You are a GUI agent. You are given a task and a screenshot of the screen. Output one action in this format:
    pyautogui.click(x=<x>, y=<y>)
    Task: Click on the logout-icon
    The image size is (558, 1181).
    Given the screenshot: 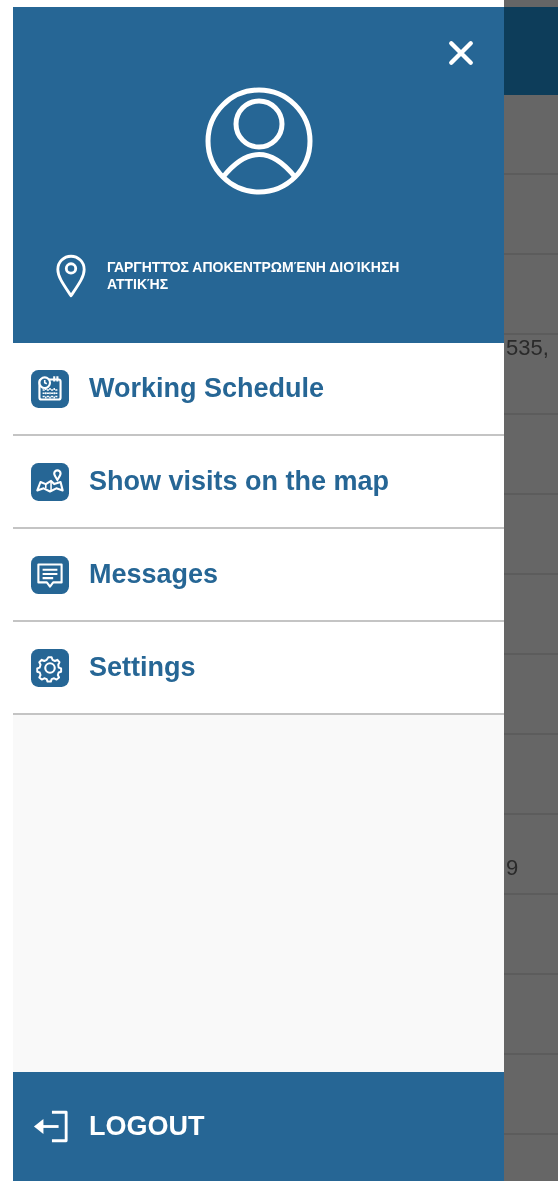 What is the action you would take?
    pyautogui.click(x=51, y=1126)
    